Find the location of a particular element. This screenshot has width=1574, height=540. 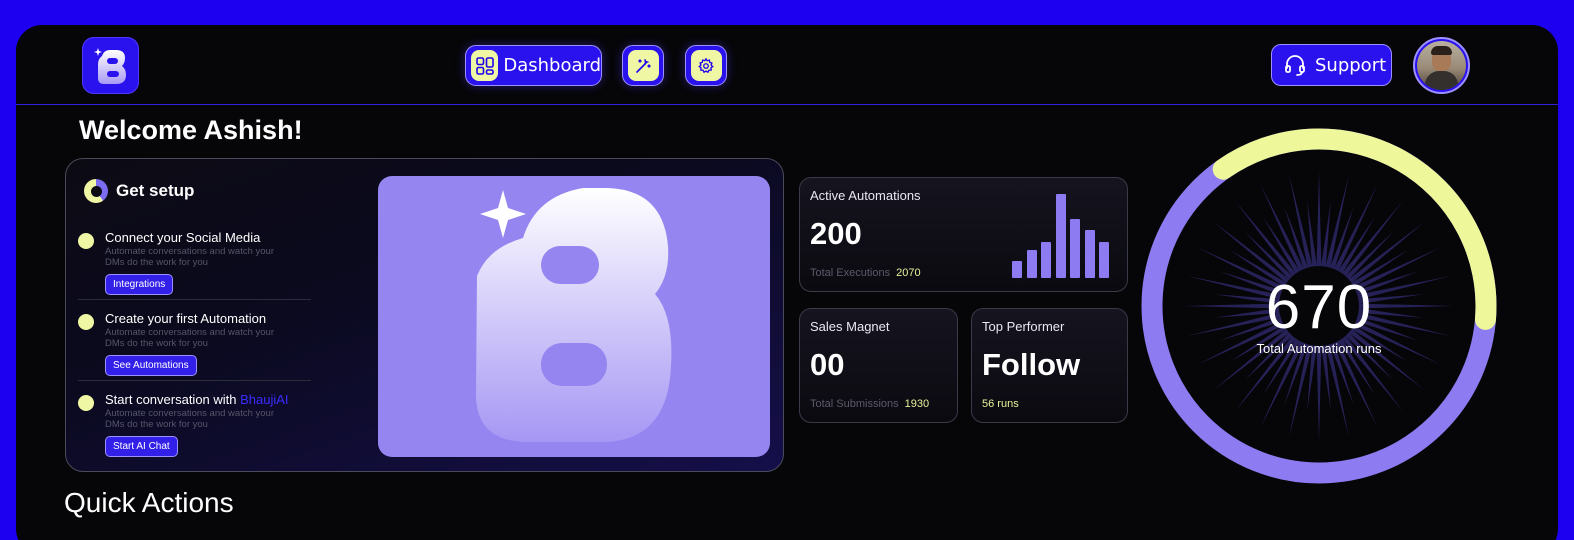

card-subtext: Total Submissions 1930 is located at coordinates (869, 404).